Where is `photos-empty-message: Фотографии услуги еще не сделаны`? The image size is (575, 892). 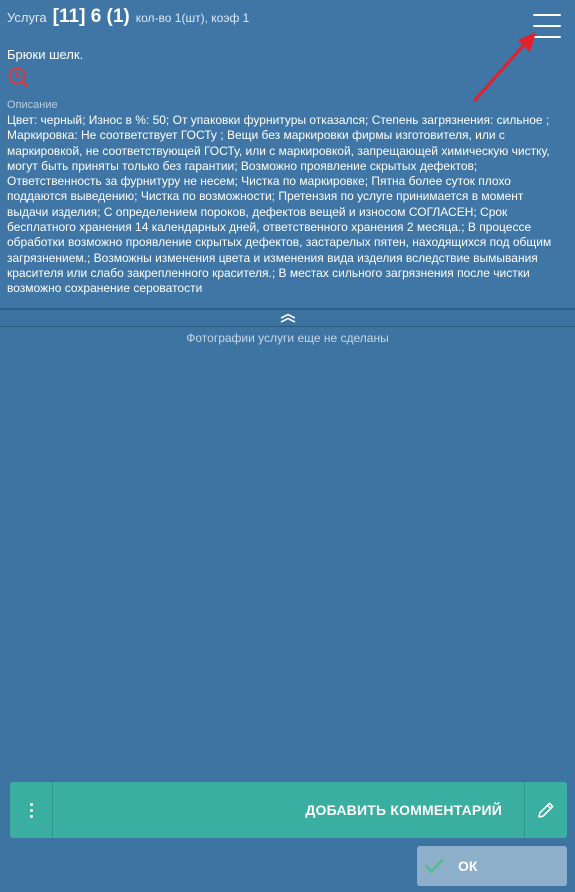
photos-empty-message: Фотографии услуги еще не сделаны is located at coordinates (287, 338).